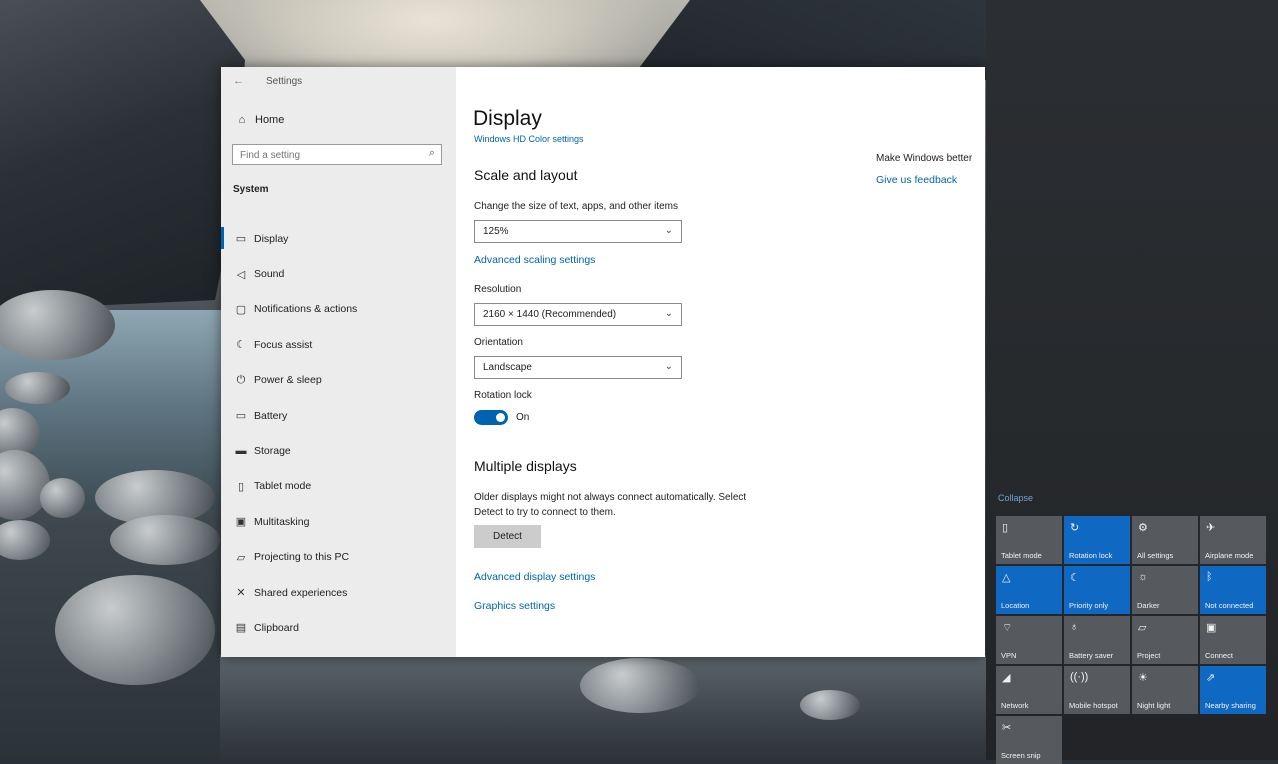  I want to click on connect-icon: ▣, so click(1211, 628).